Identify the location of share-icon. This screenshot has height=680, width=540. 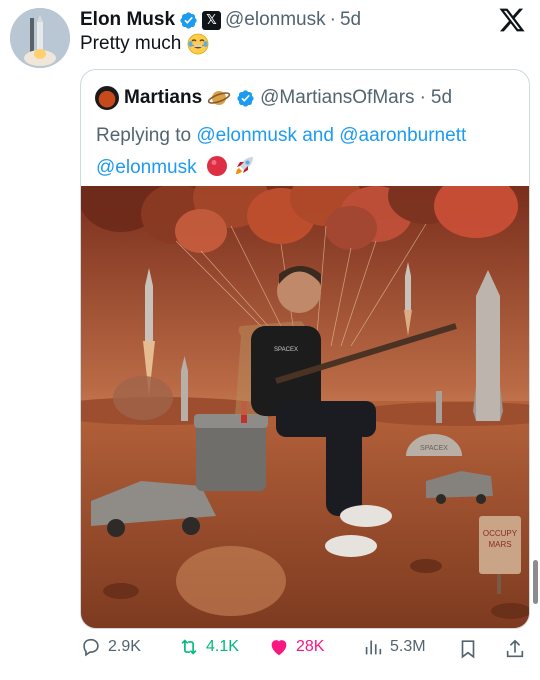
(515, 649).